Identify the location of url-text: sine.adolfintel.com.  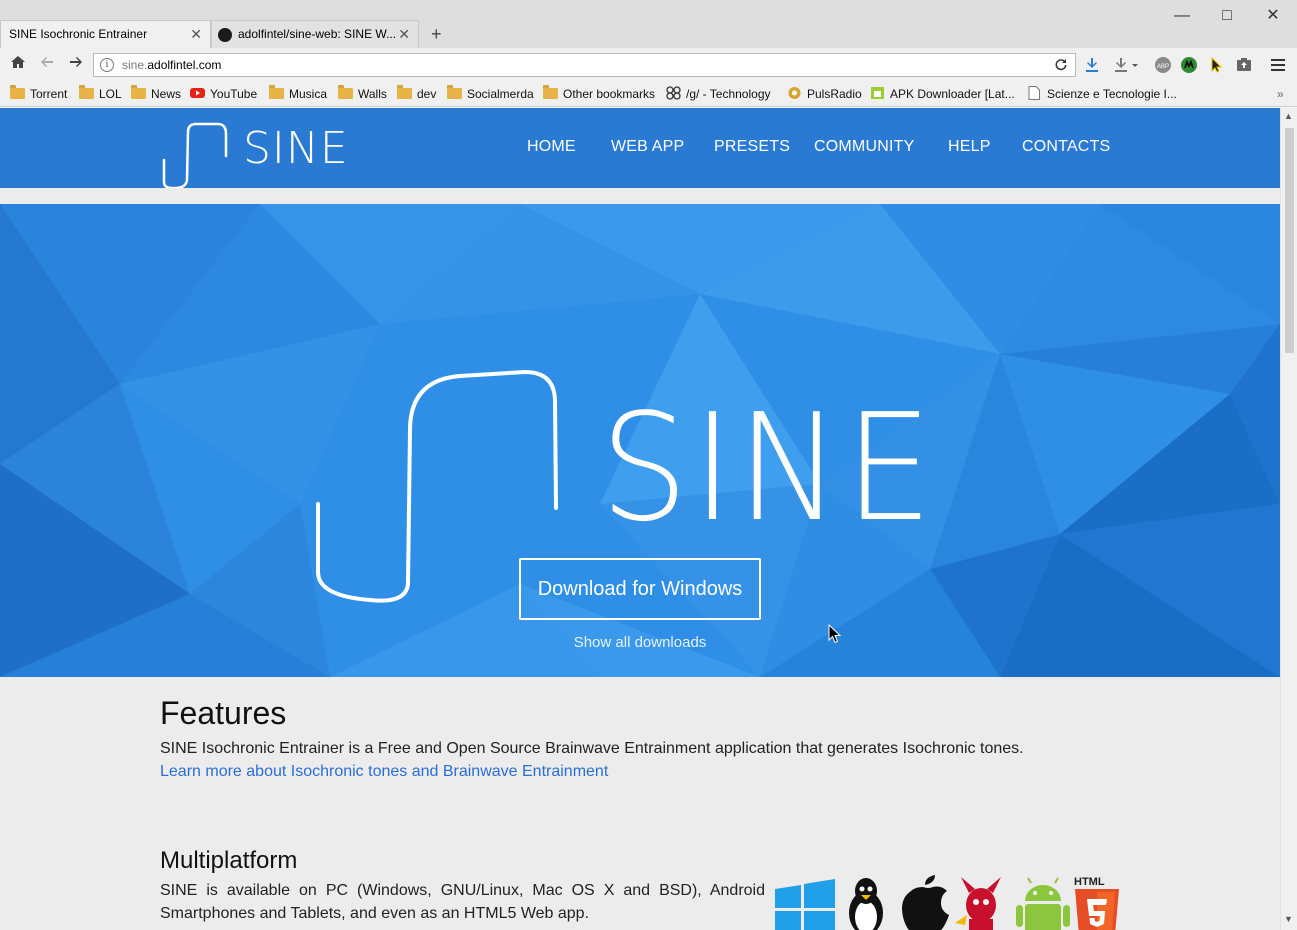
(171, 65).